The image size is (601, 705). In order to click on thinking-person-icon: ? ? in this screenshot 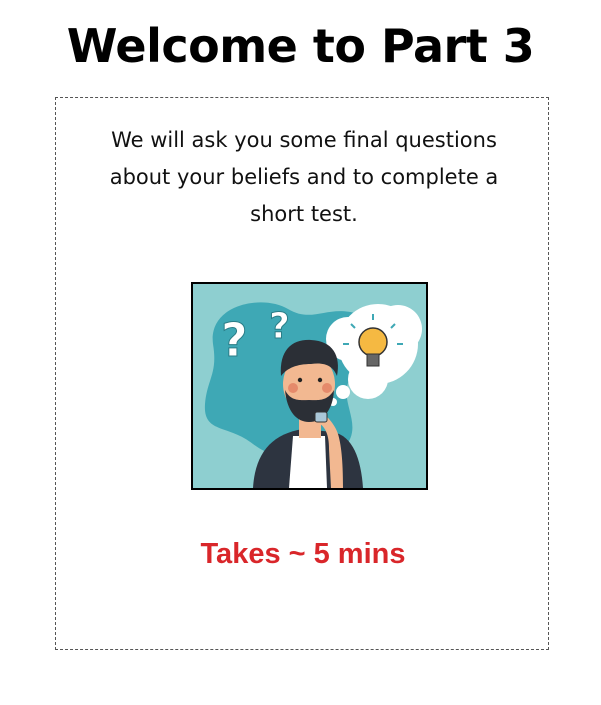, I will do `click(309, 386)`.